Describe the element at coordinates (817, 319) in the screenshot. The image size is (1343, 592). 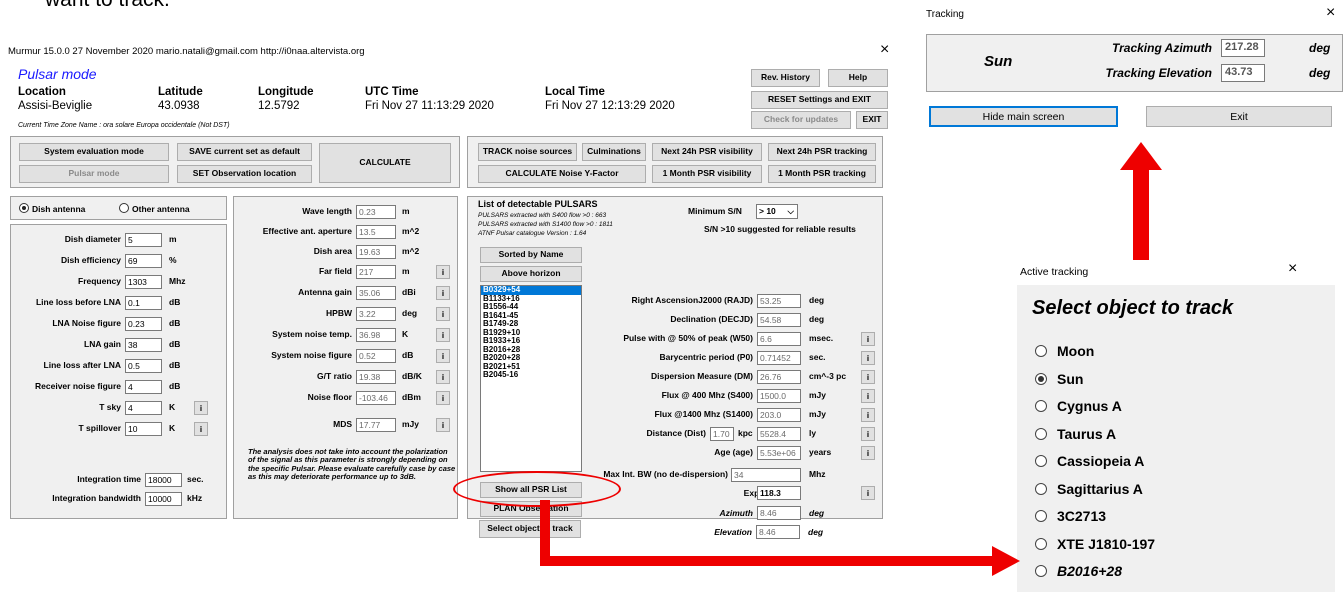
I see `pulsar-param-unit: deg` at that location.